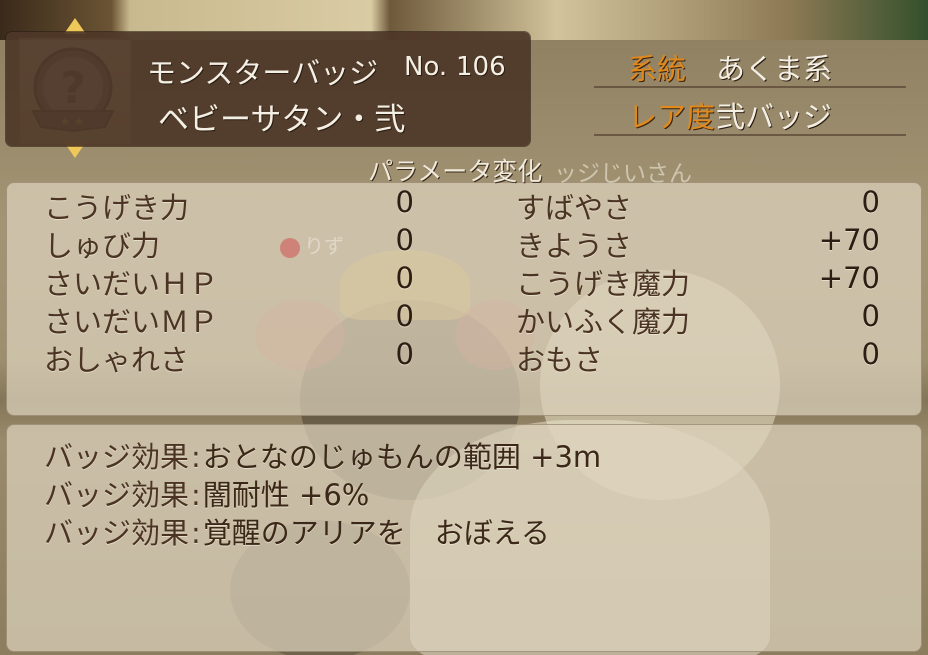 This screenshot has width=928, height=655. I want to click on param-label: こうげき魔力, so click(603, 284).